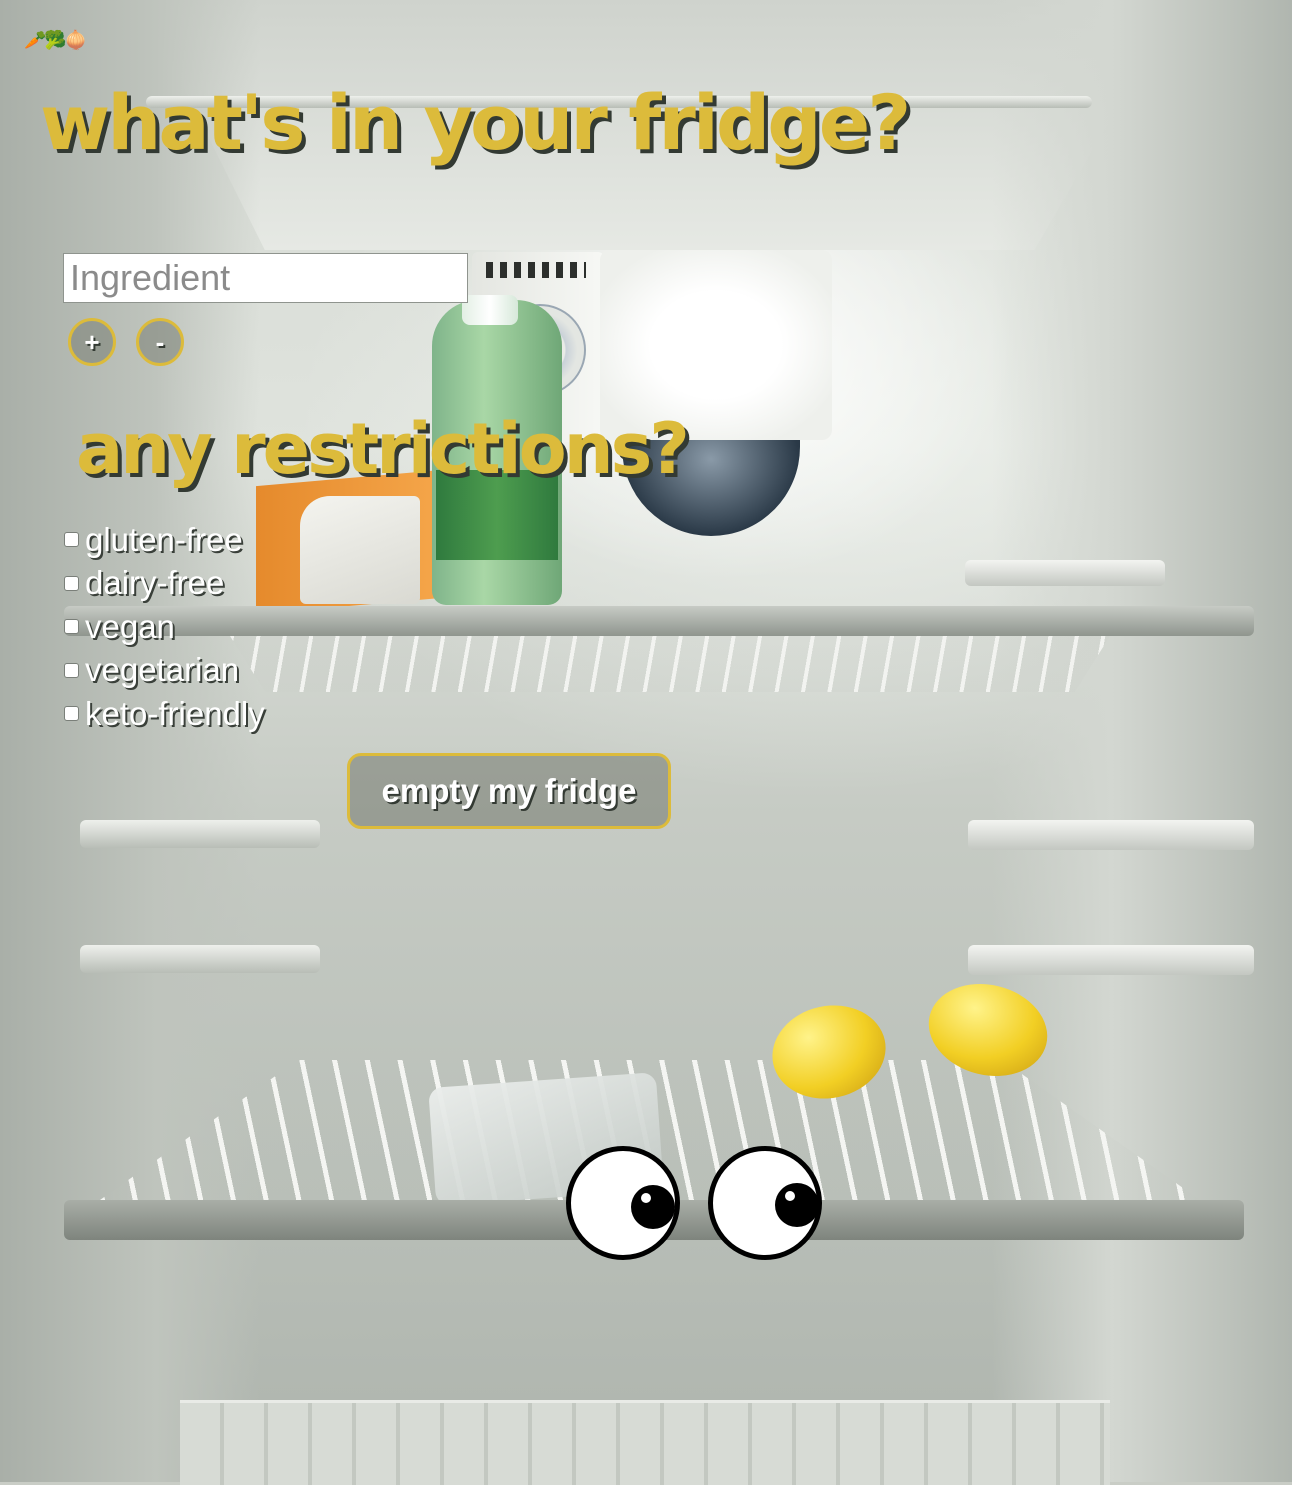  Describe the element at coordinates (536, 270) in the screenshot. I see `vent-slots` at that location.